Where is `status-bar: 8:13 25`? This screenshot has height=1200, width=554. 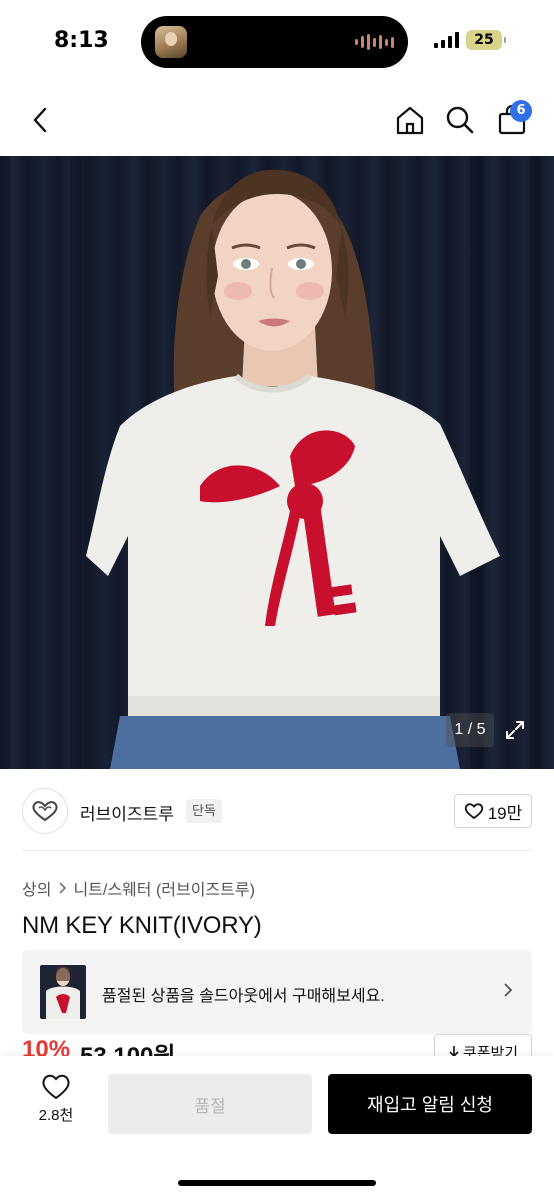 status-bar: 8:13 25 is located at coordinates (277, 42).